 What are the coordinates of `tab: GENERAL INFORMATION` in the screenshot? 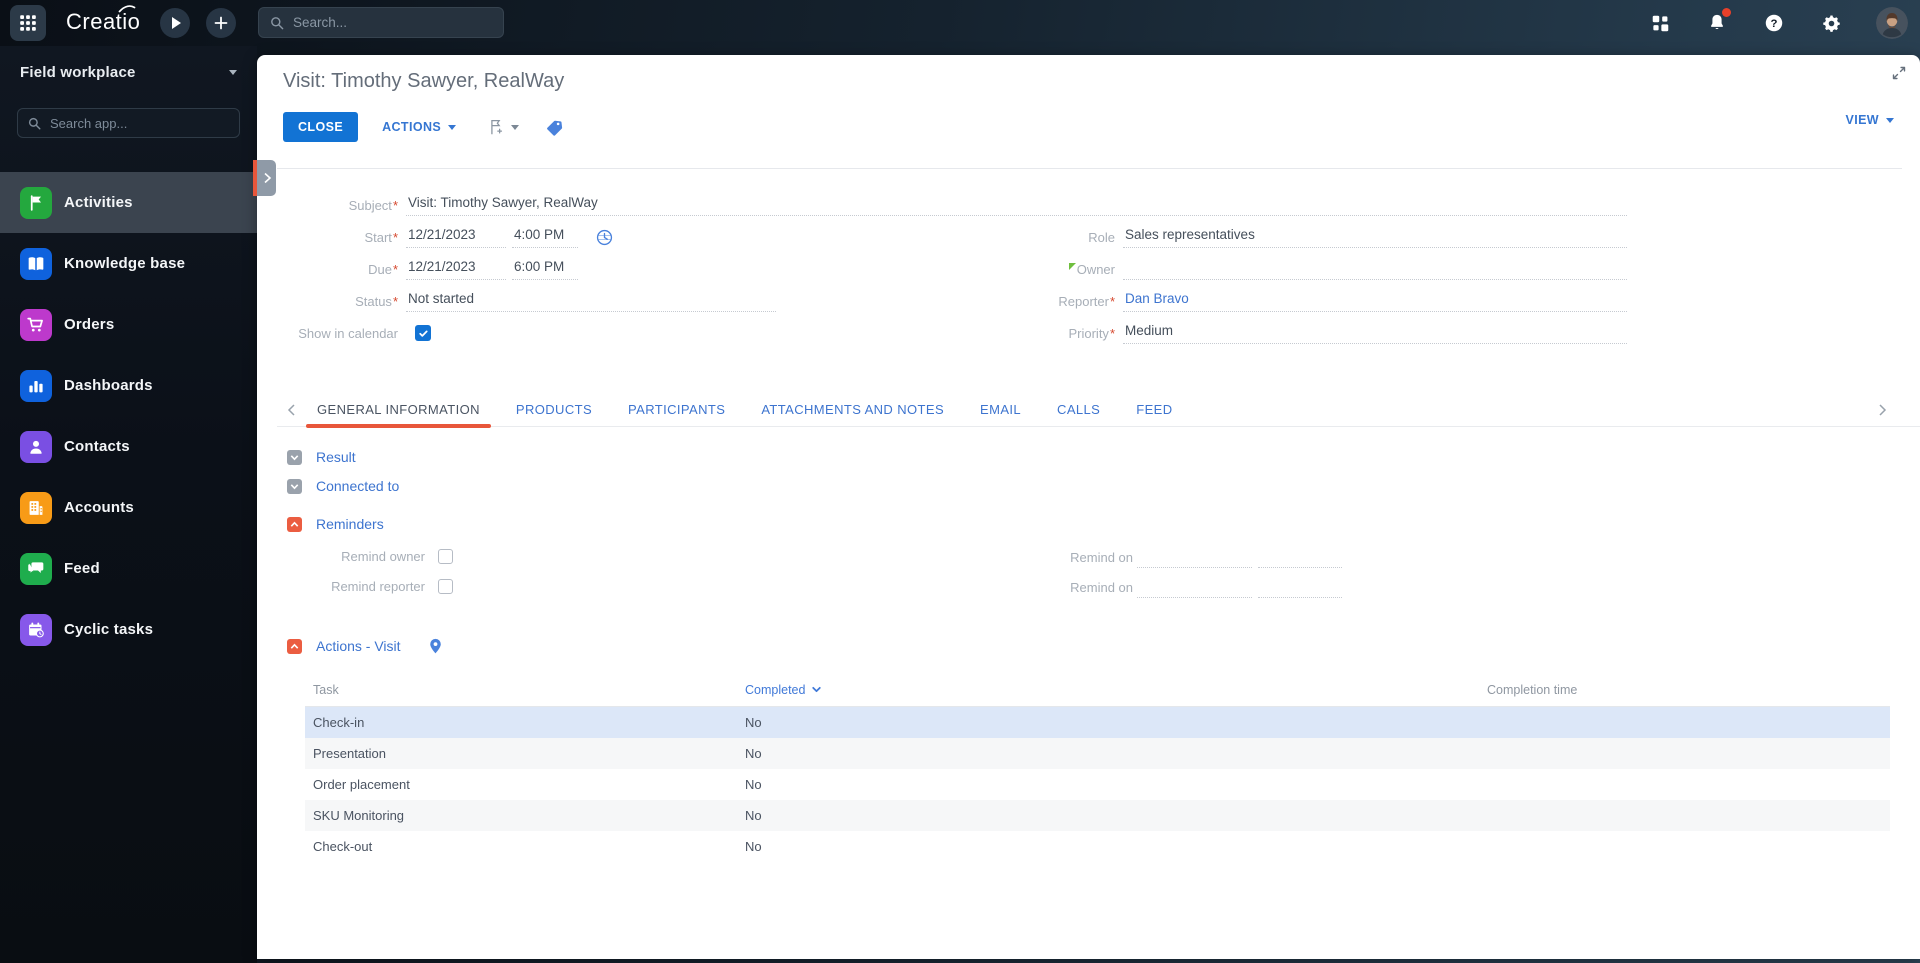 It's located at (398, 410).